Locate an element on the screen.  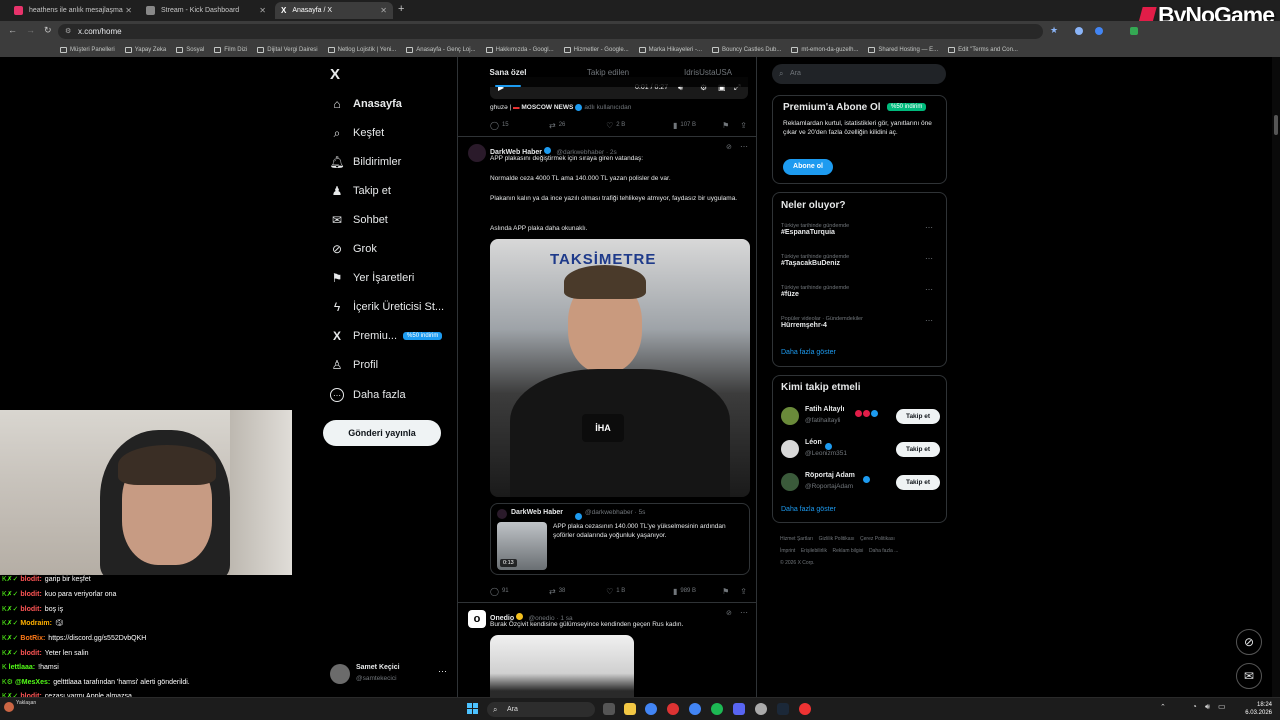
windows-start-icon is located at coordinates (473, 709).